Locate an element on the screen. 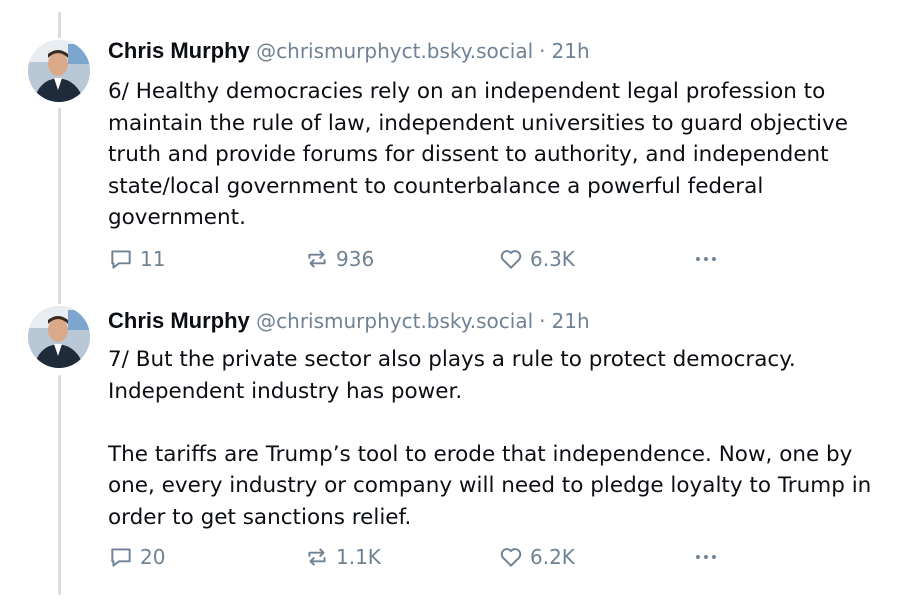 The width and height of the screenshot is (910, 604). thread-line-middle is located at coordinates (59, 206).